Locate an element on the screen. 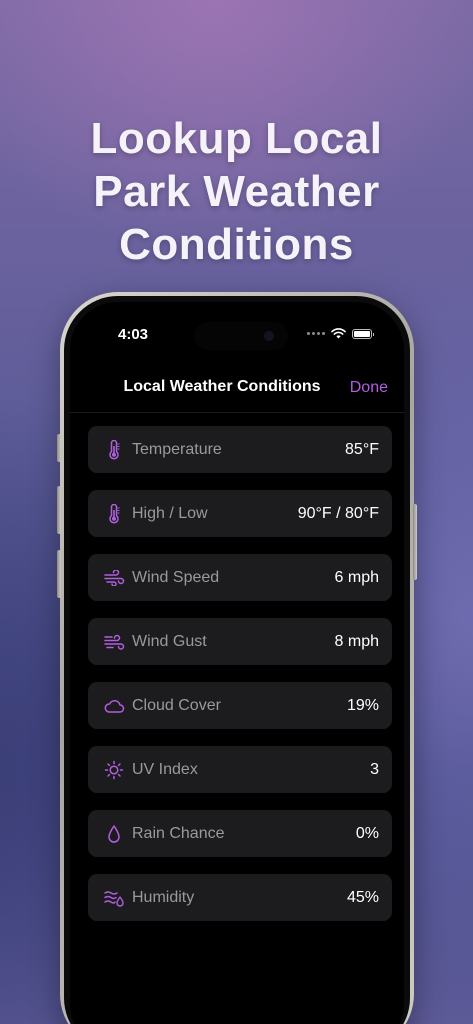 The image size is (473, 1024). power-button is located at coordinates (415, 542).